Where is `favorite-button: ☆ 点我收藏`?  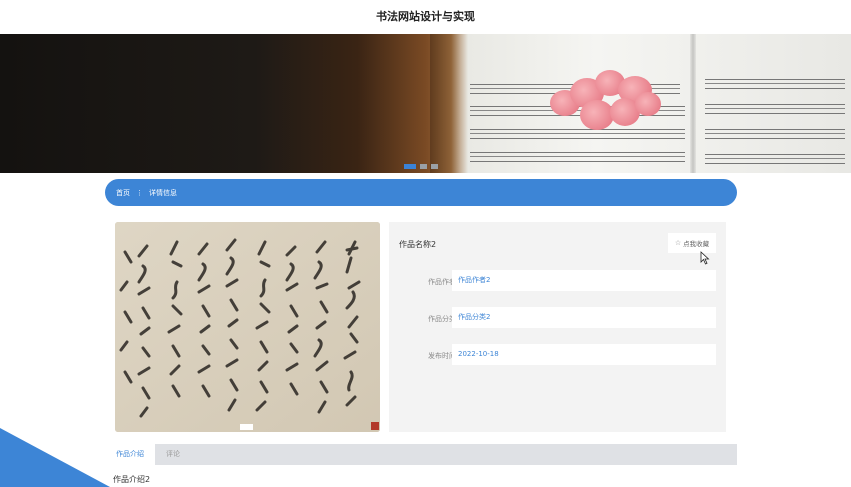
favorite-button: ☆ 点我收藏 is located at coordinates (692, 243).